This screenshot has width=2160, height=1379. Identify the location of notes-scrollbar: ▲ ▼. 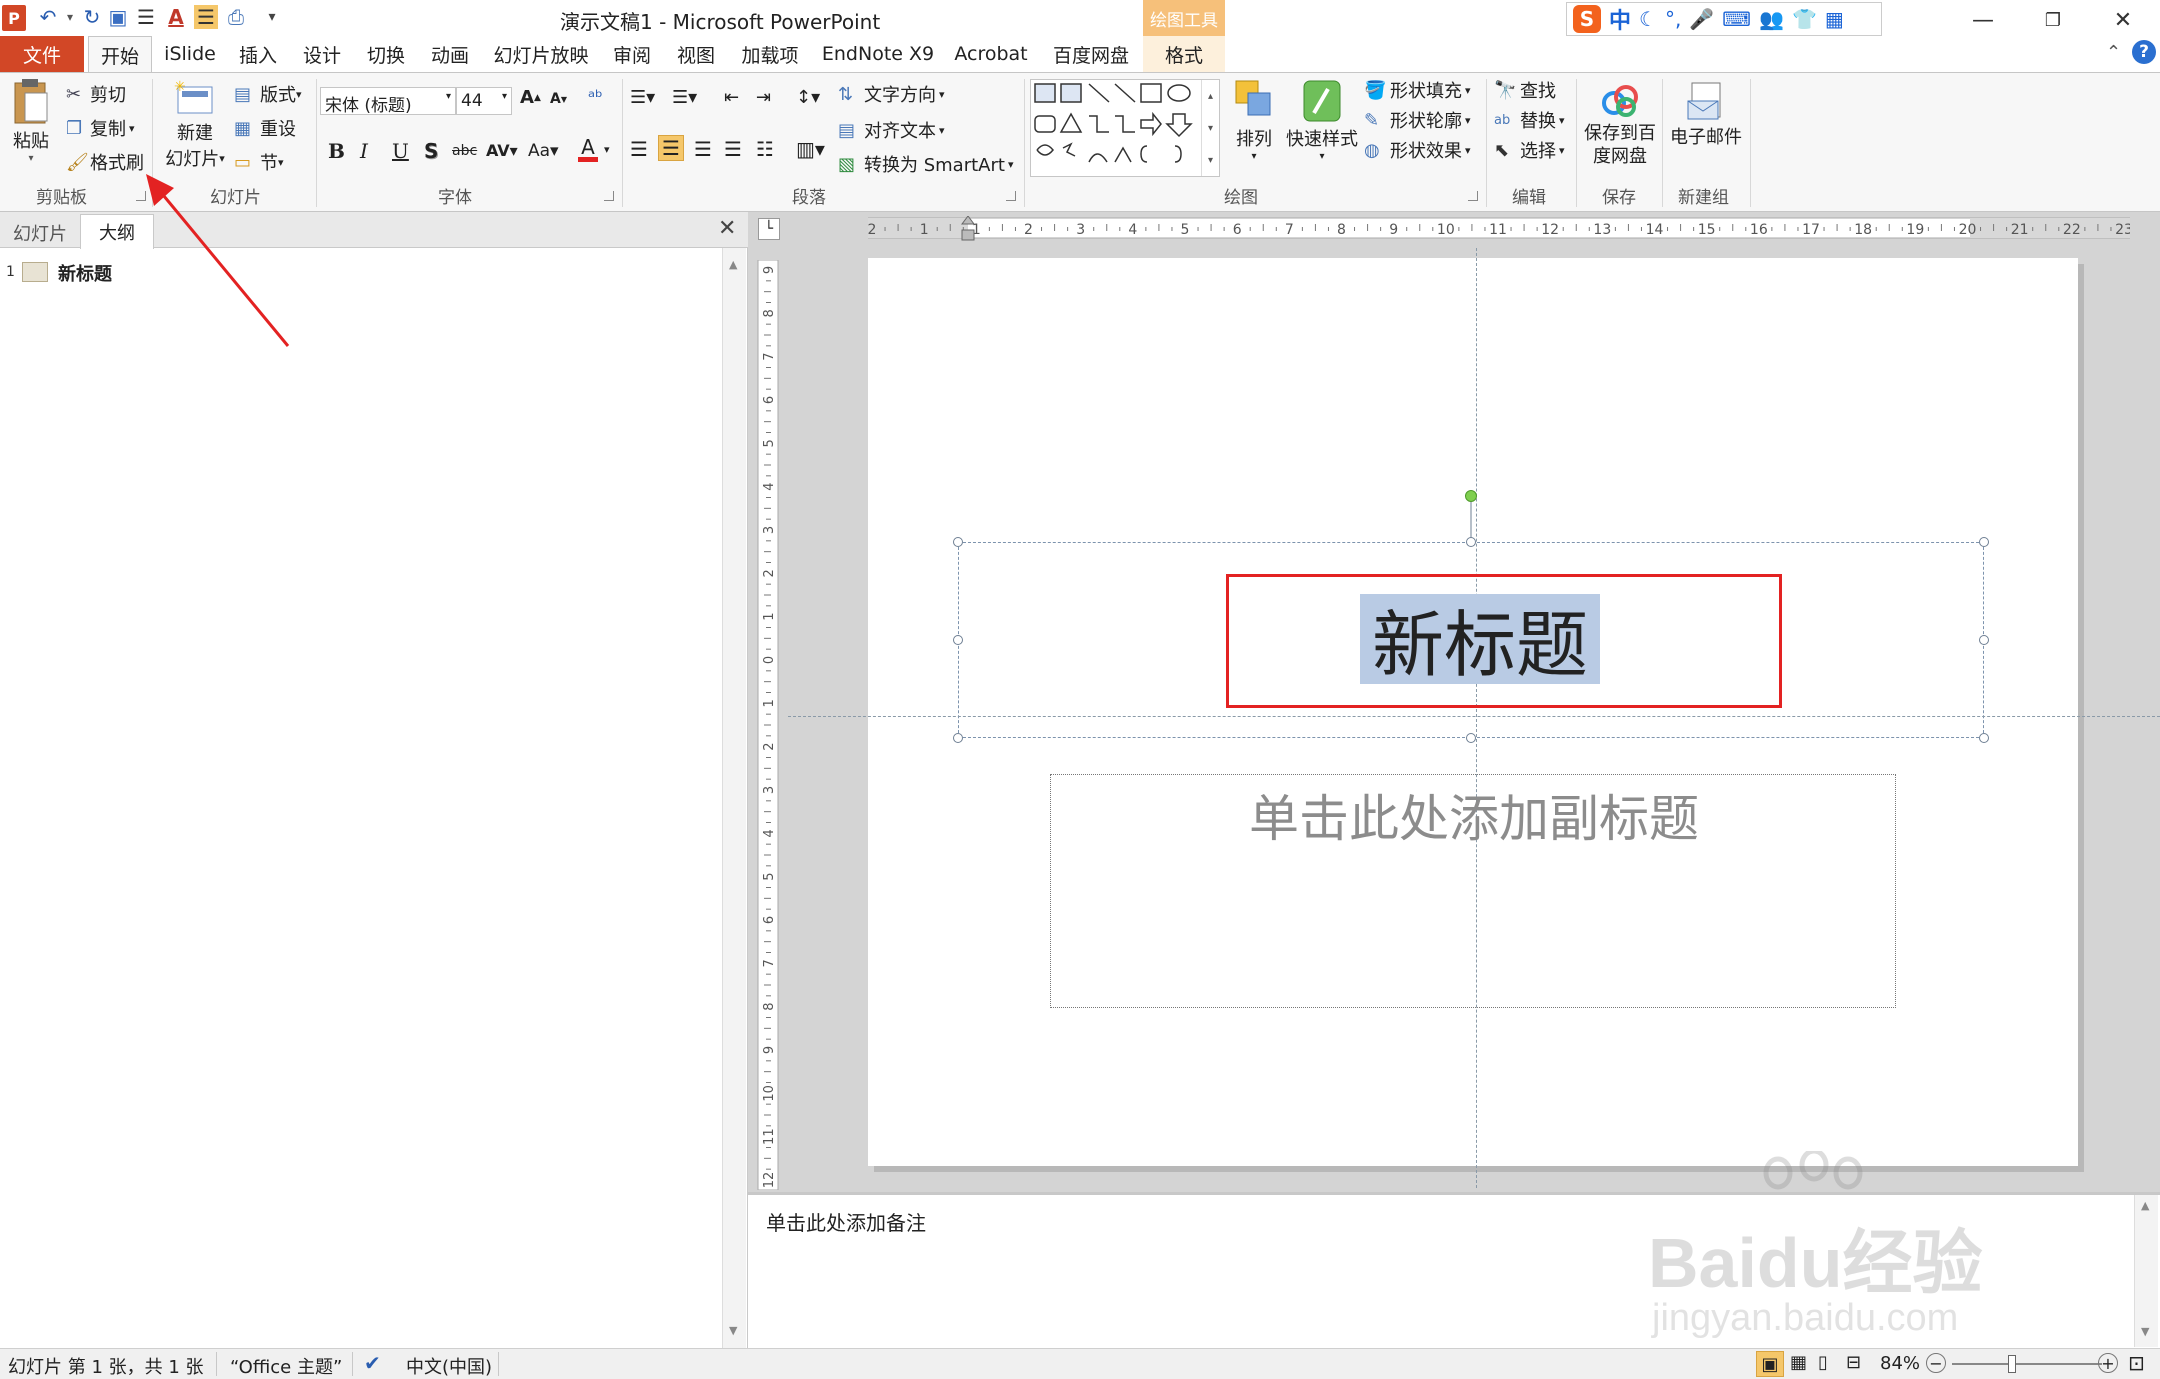
(2146, 1271).